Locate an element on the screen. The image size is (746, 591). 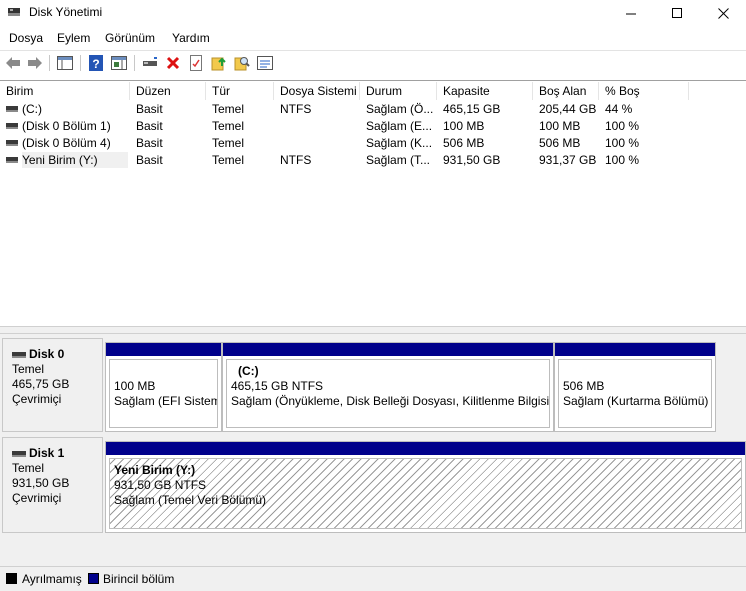
action-pane-icon is located at coordinates (119, 63).